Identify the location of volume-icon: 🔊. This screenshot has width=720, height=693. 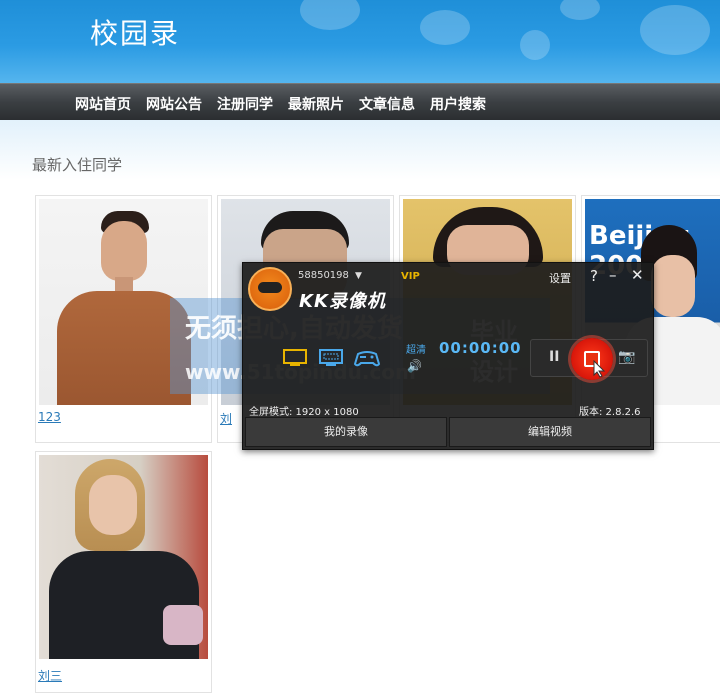
(414, 366).